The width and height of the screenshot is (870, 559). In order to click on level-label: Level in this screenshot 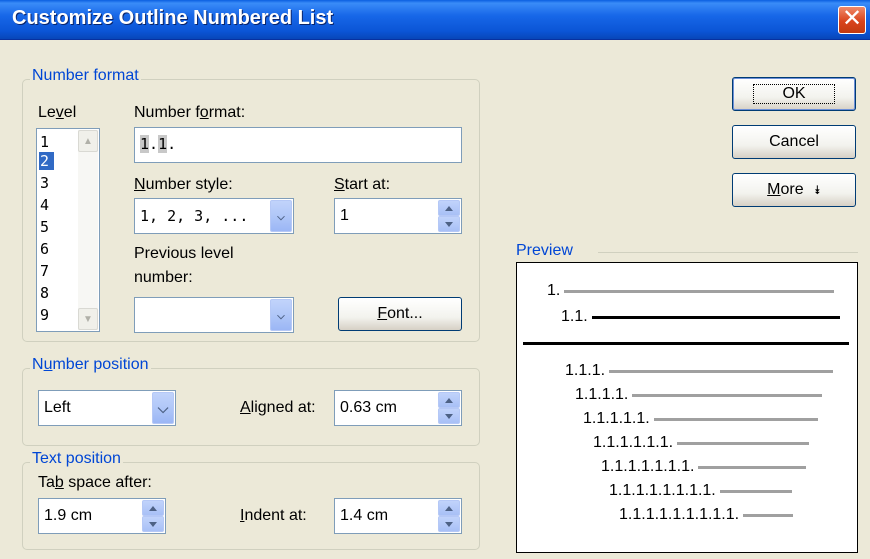, I will do `click(57, 112)`.